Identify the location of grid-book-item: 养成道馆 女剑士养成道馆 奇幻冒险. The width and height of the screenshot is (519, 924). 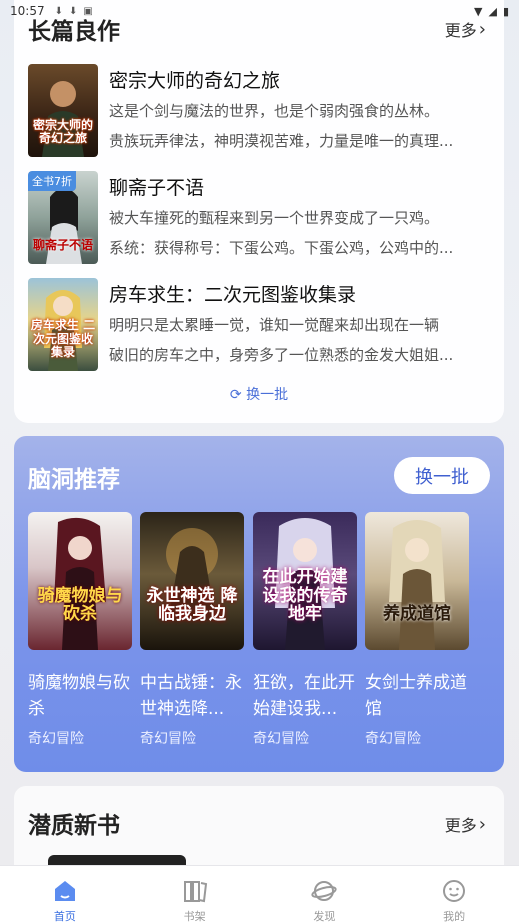
(417, 630).